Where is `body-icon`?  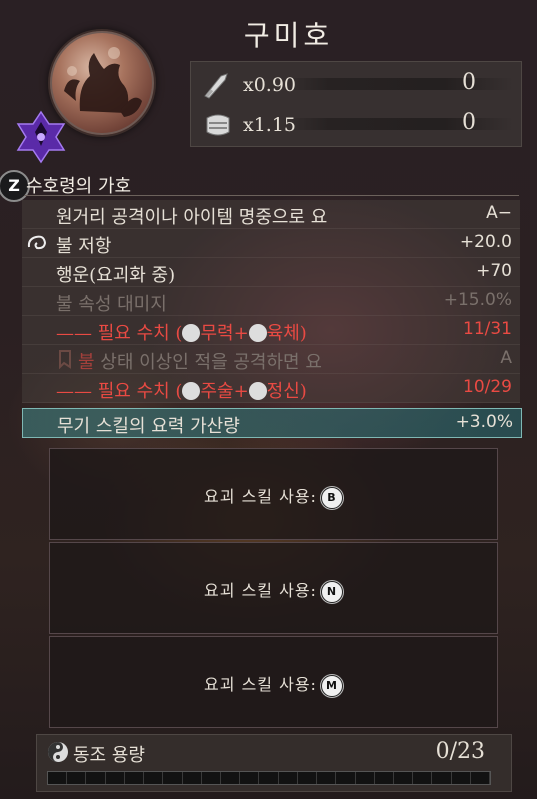 body-icon is located at coordinates (257, 333).